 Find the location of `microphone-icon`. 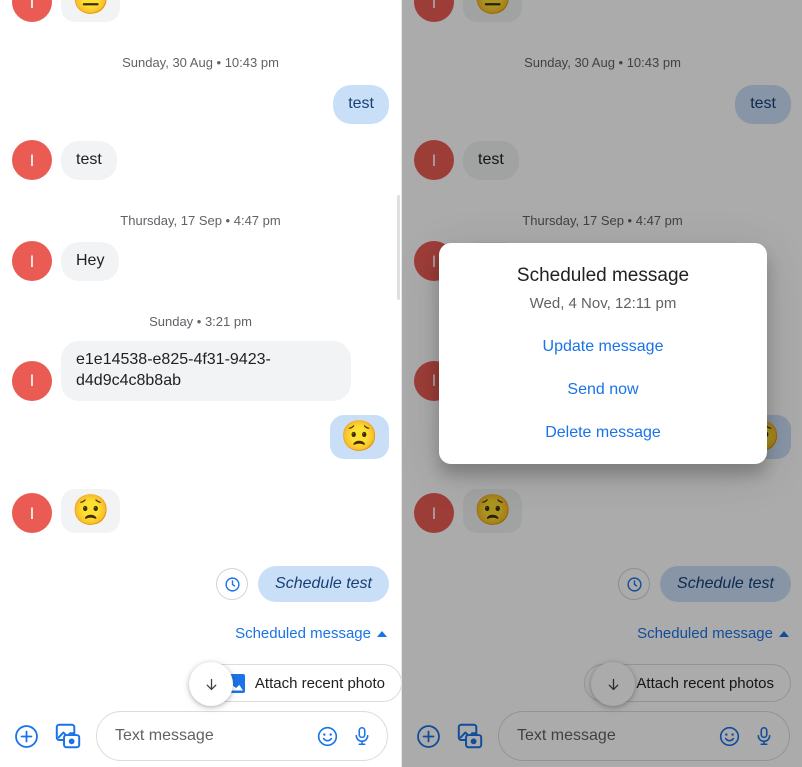

microphone-icon is located at coordinates (362, 736).